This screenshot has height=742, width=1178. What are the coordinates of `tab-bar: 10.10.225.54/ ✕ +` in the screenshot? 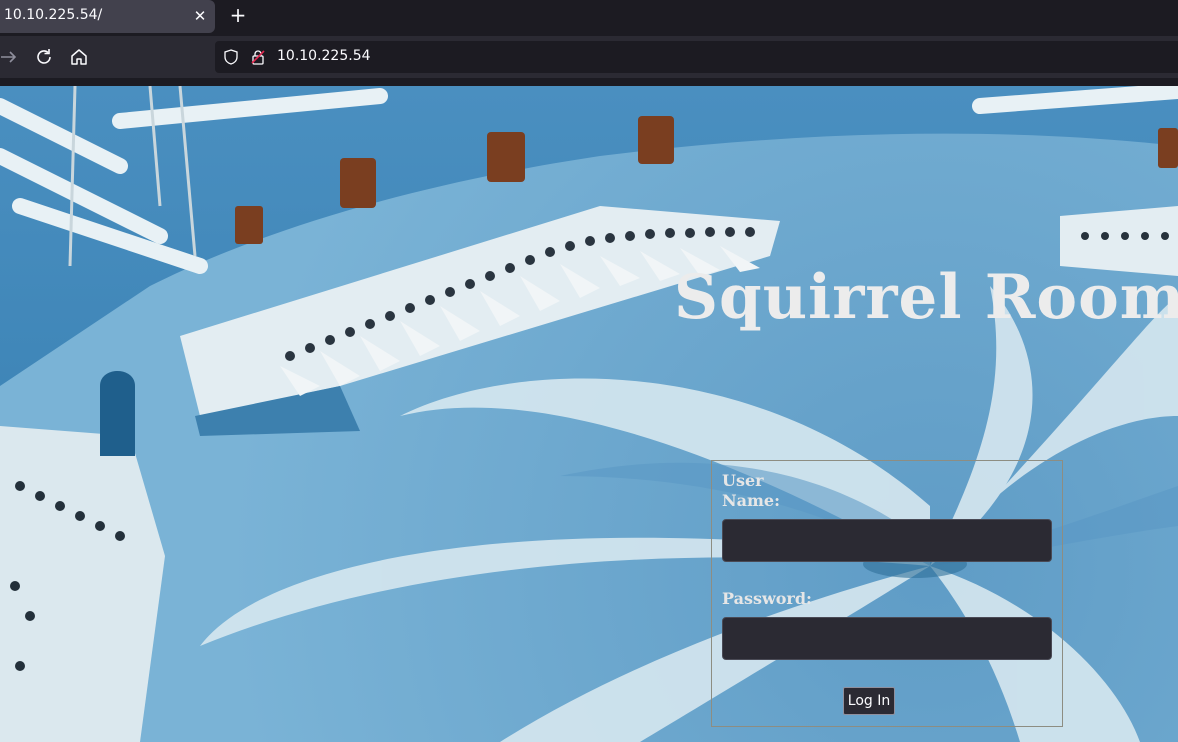 It's located at (589, 18).